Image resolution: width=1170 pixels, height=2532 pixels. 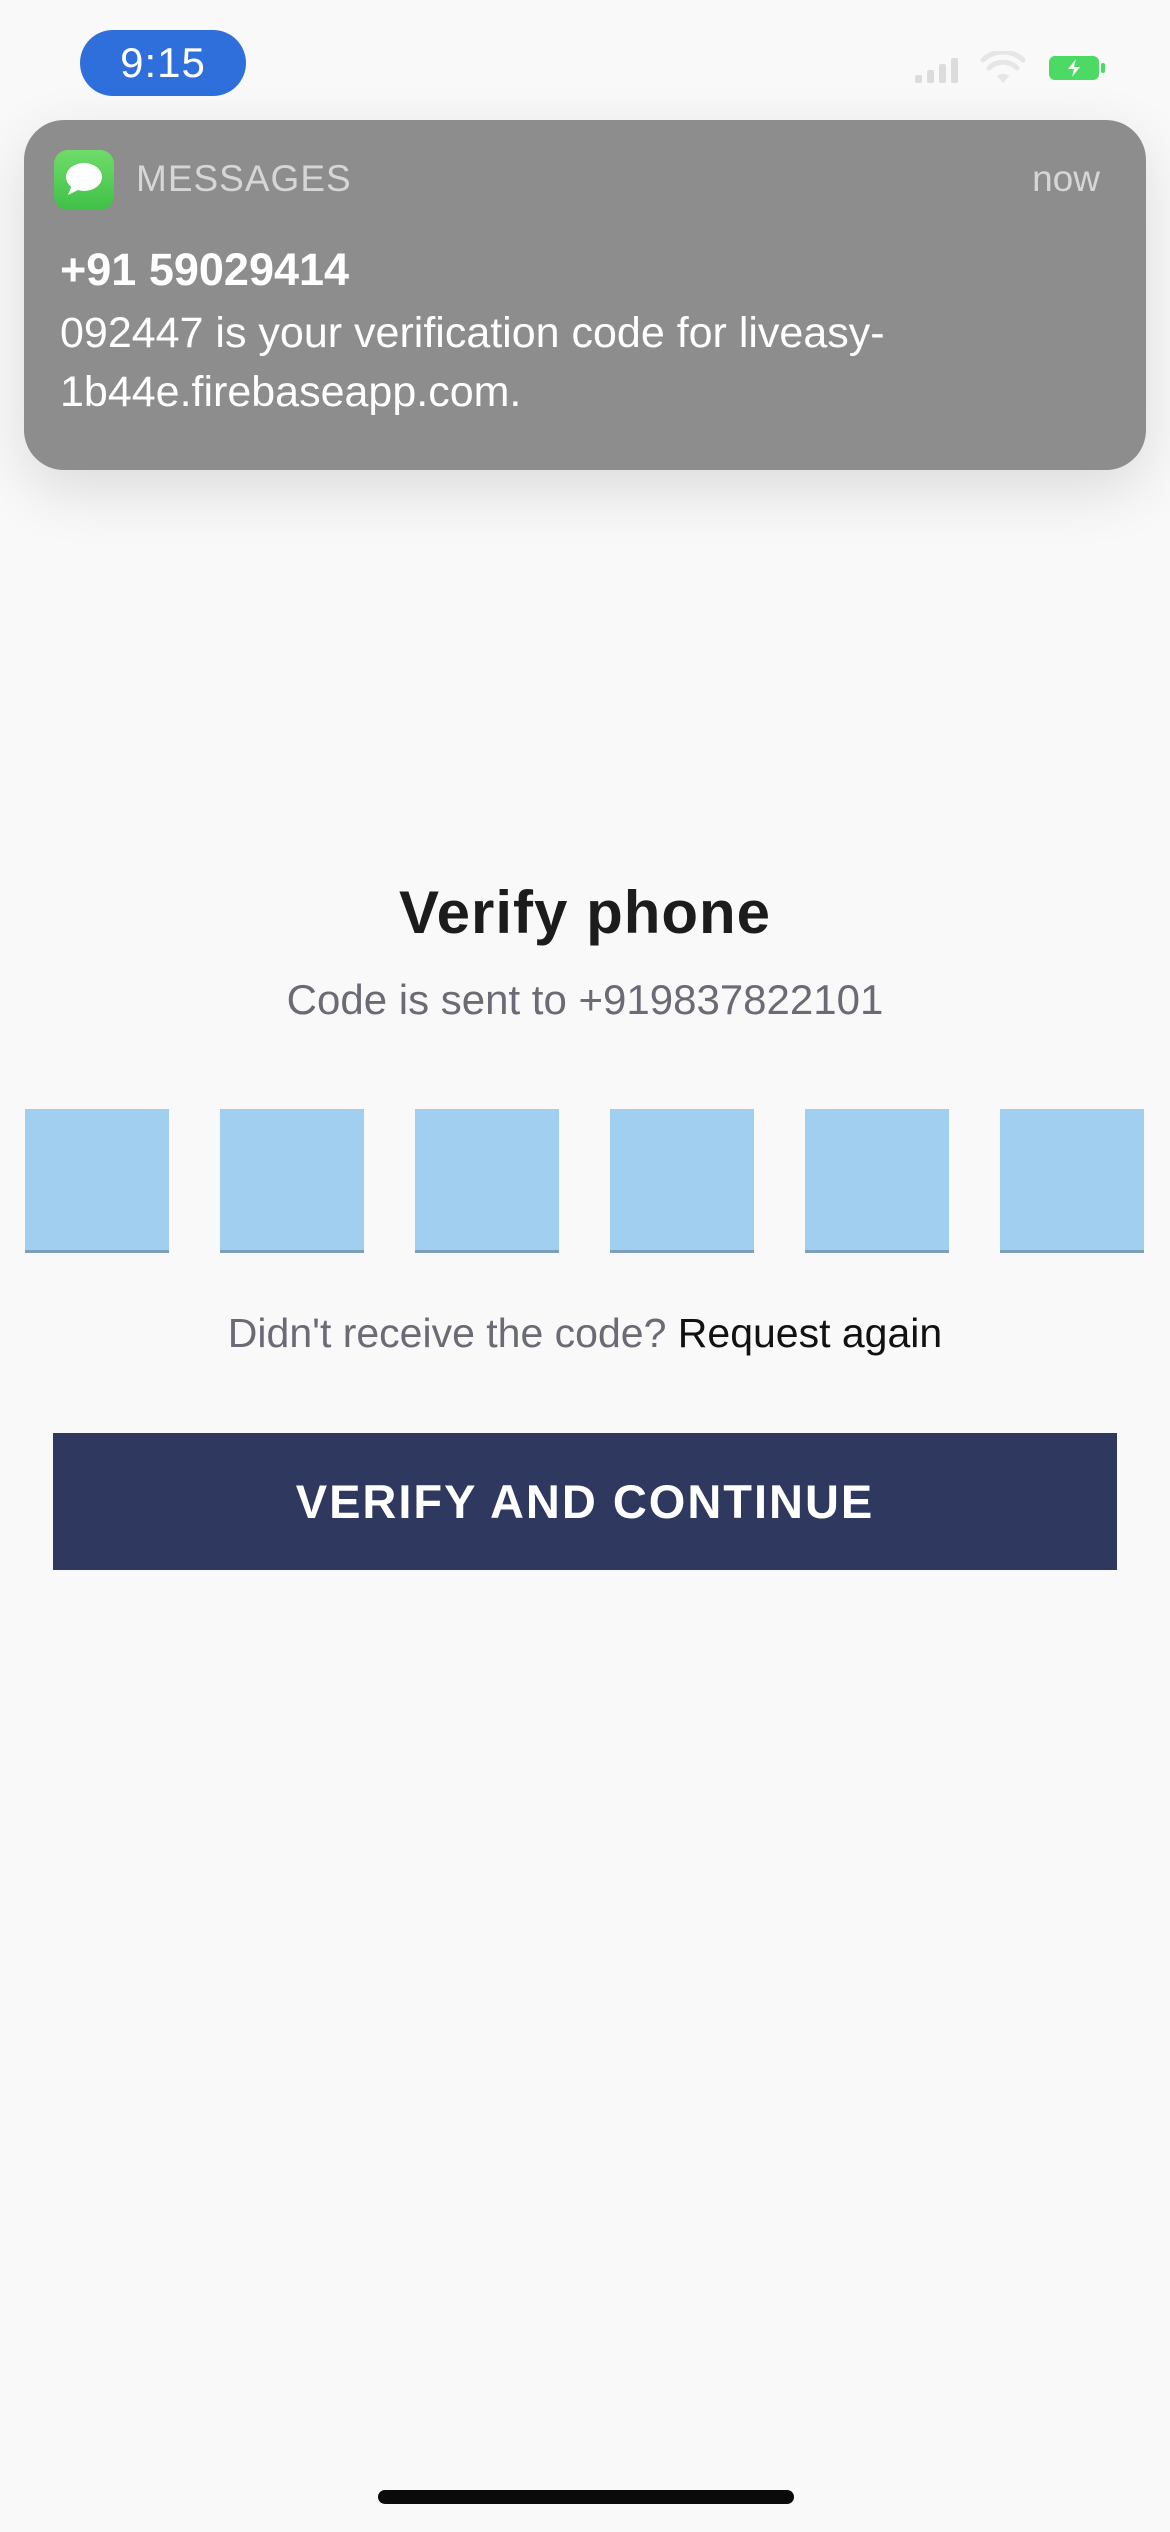 What do you see at coordinates (84, 180) in the screenshot?
I see `messages-app-icon` at bounding box center [84, 180].